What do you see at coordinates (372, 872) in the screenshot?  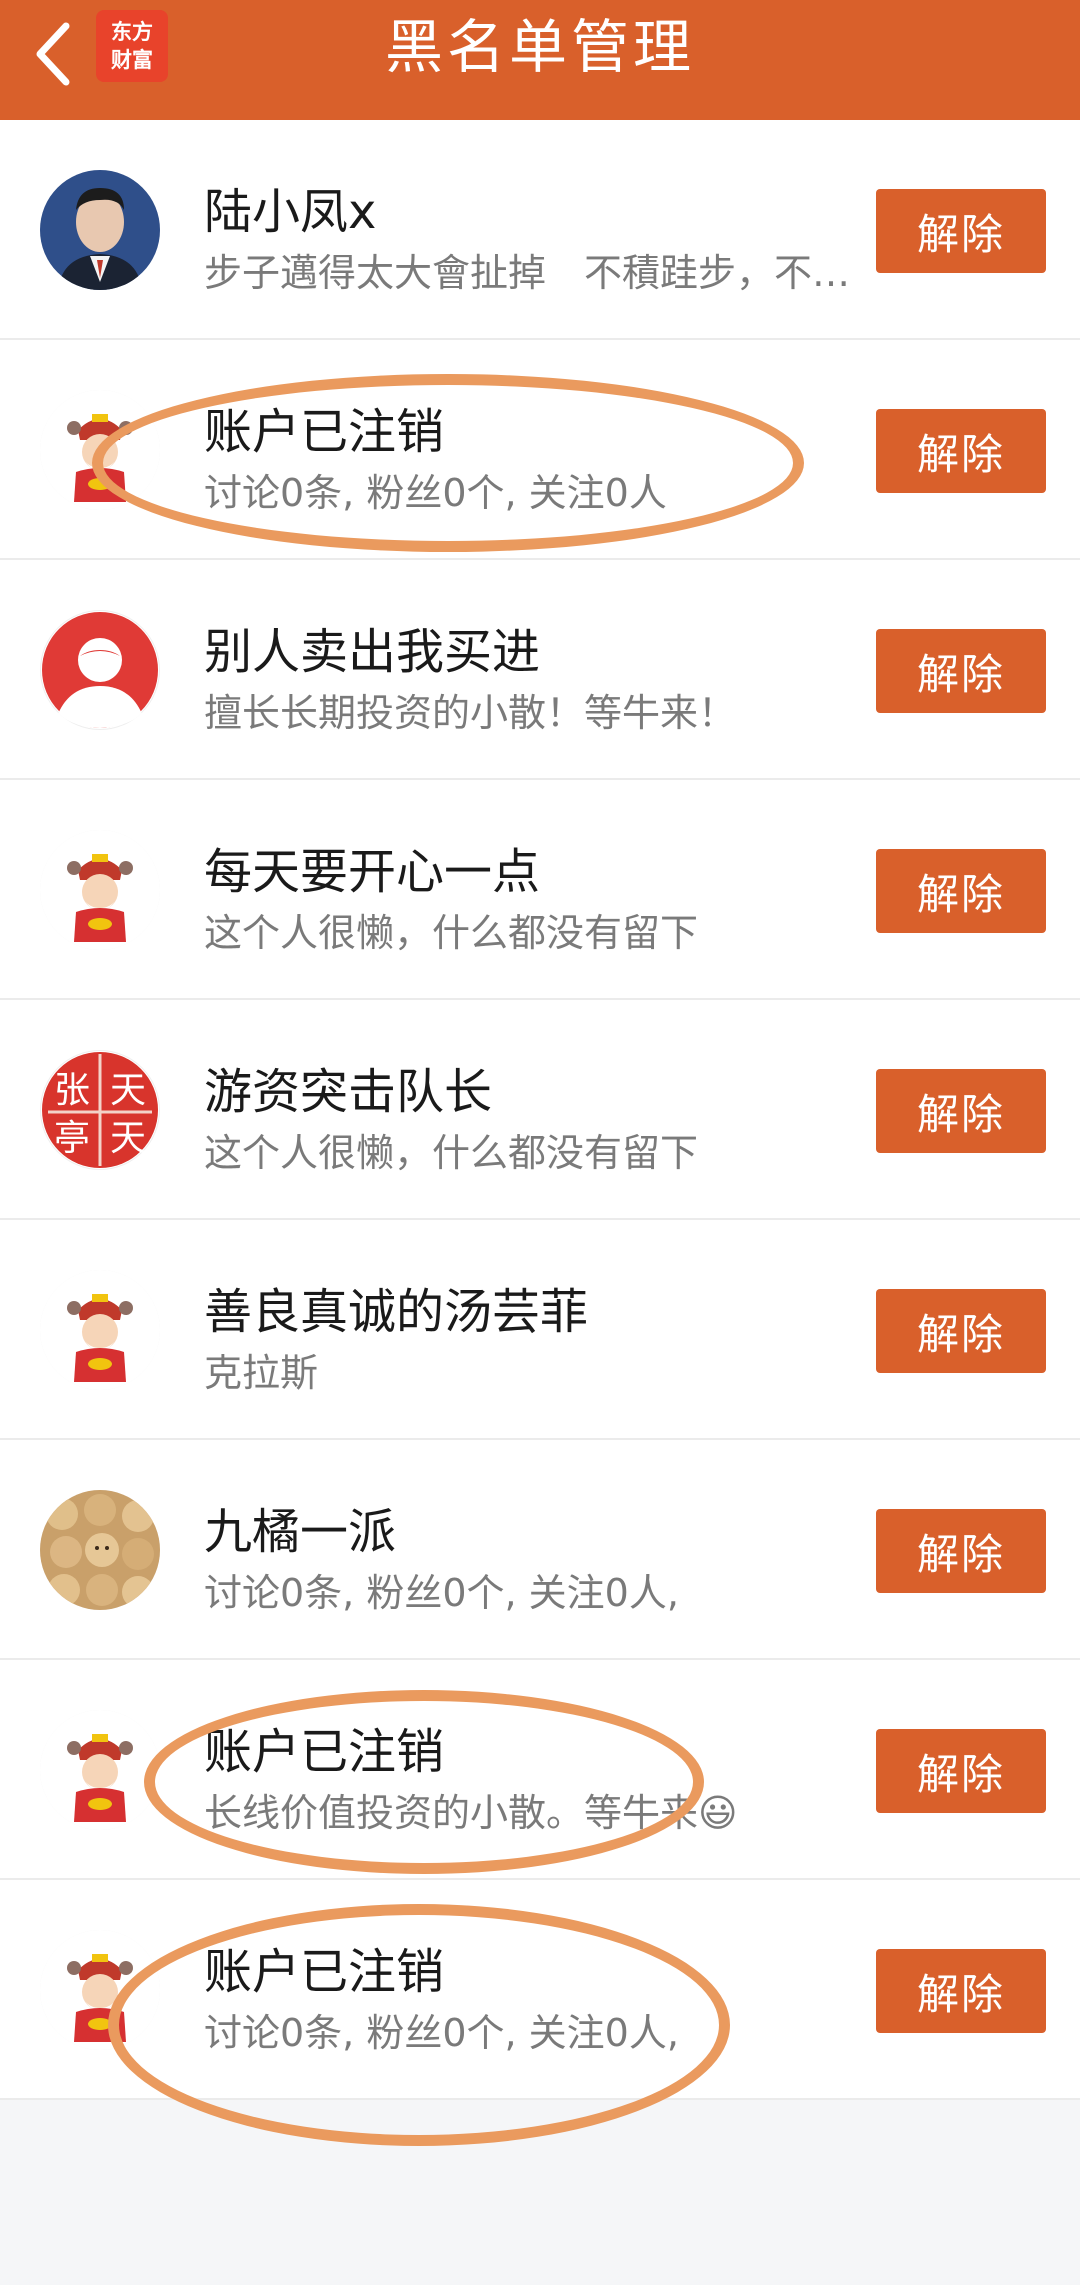 I see `user-name: 每天要开心一点` at bounding box center [372, 872].